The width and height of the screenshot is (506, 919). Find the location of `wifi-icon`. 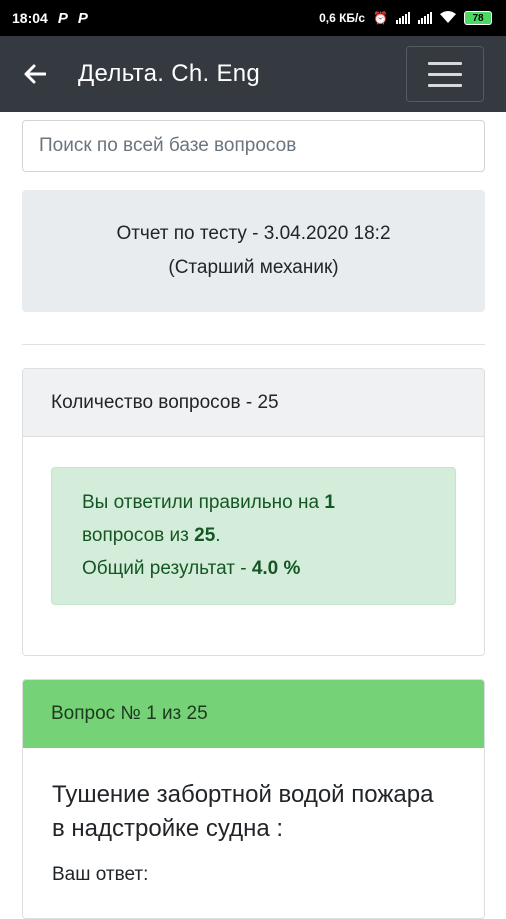

wifi-icon is located at coordinates (448, 18).